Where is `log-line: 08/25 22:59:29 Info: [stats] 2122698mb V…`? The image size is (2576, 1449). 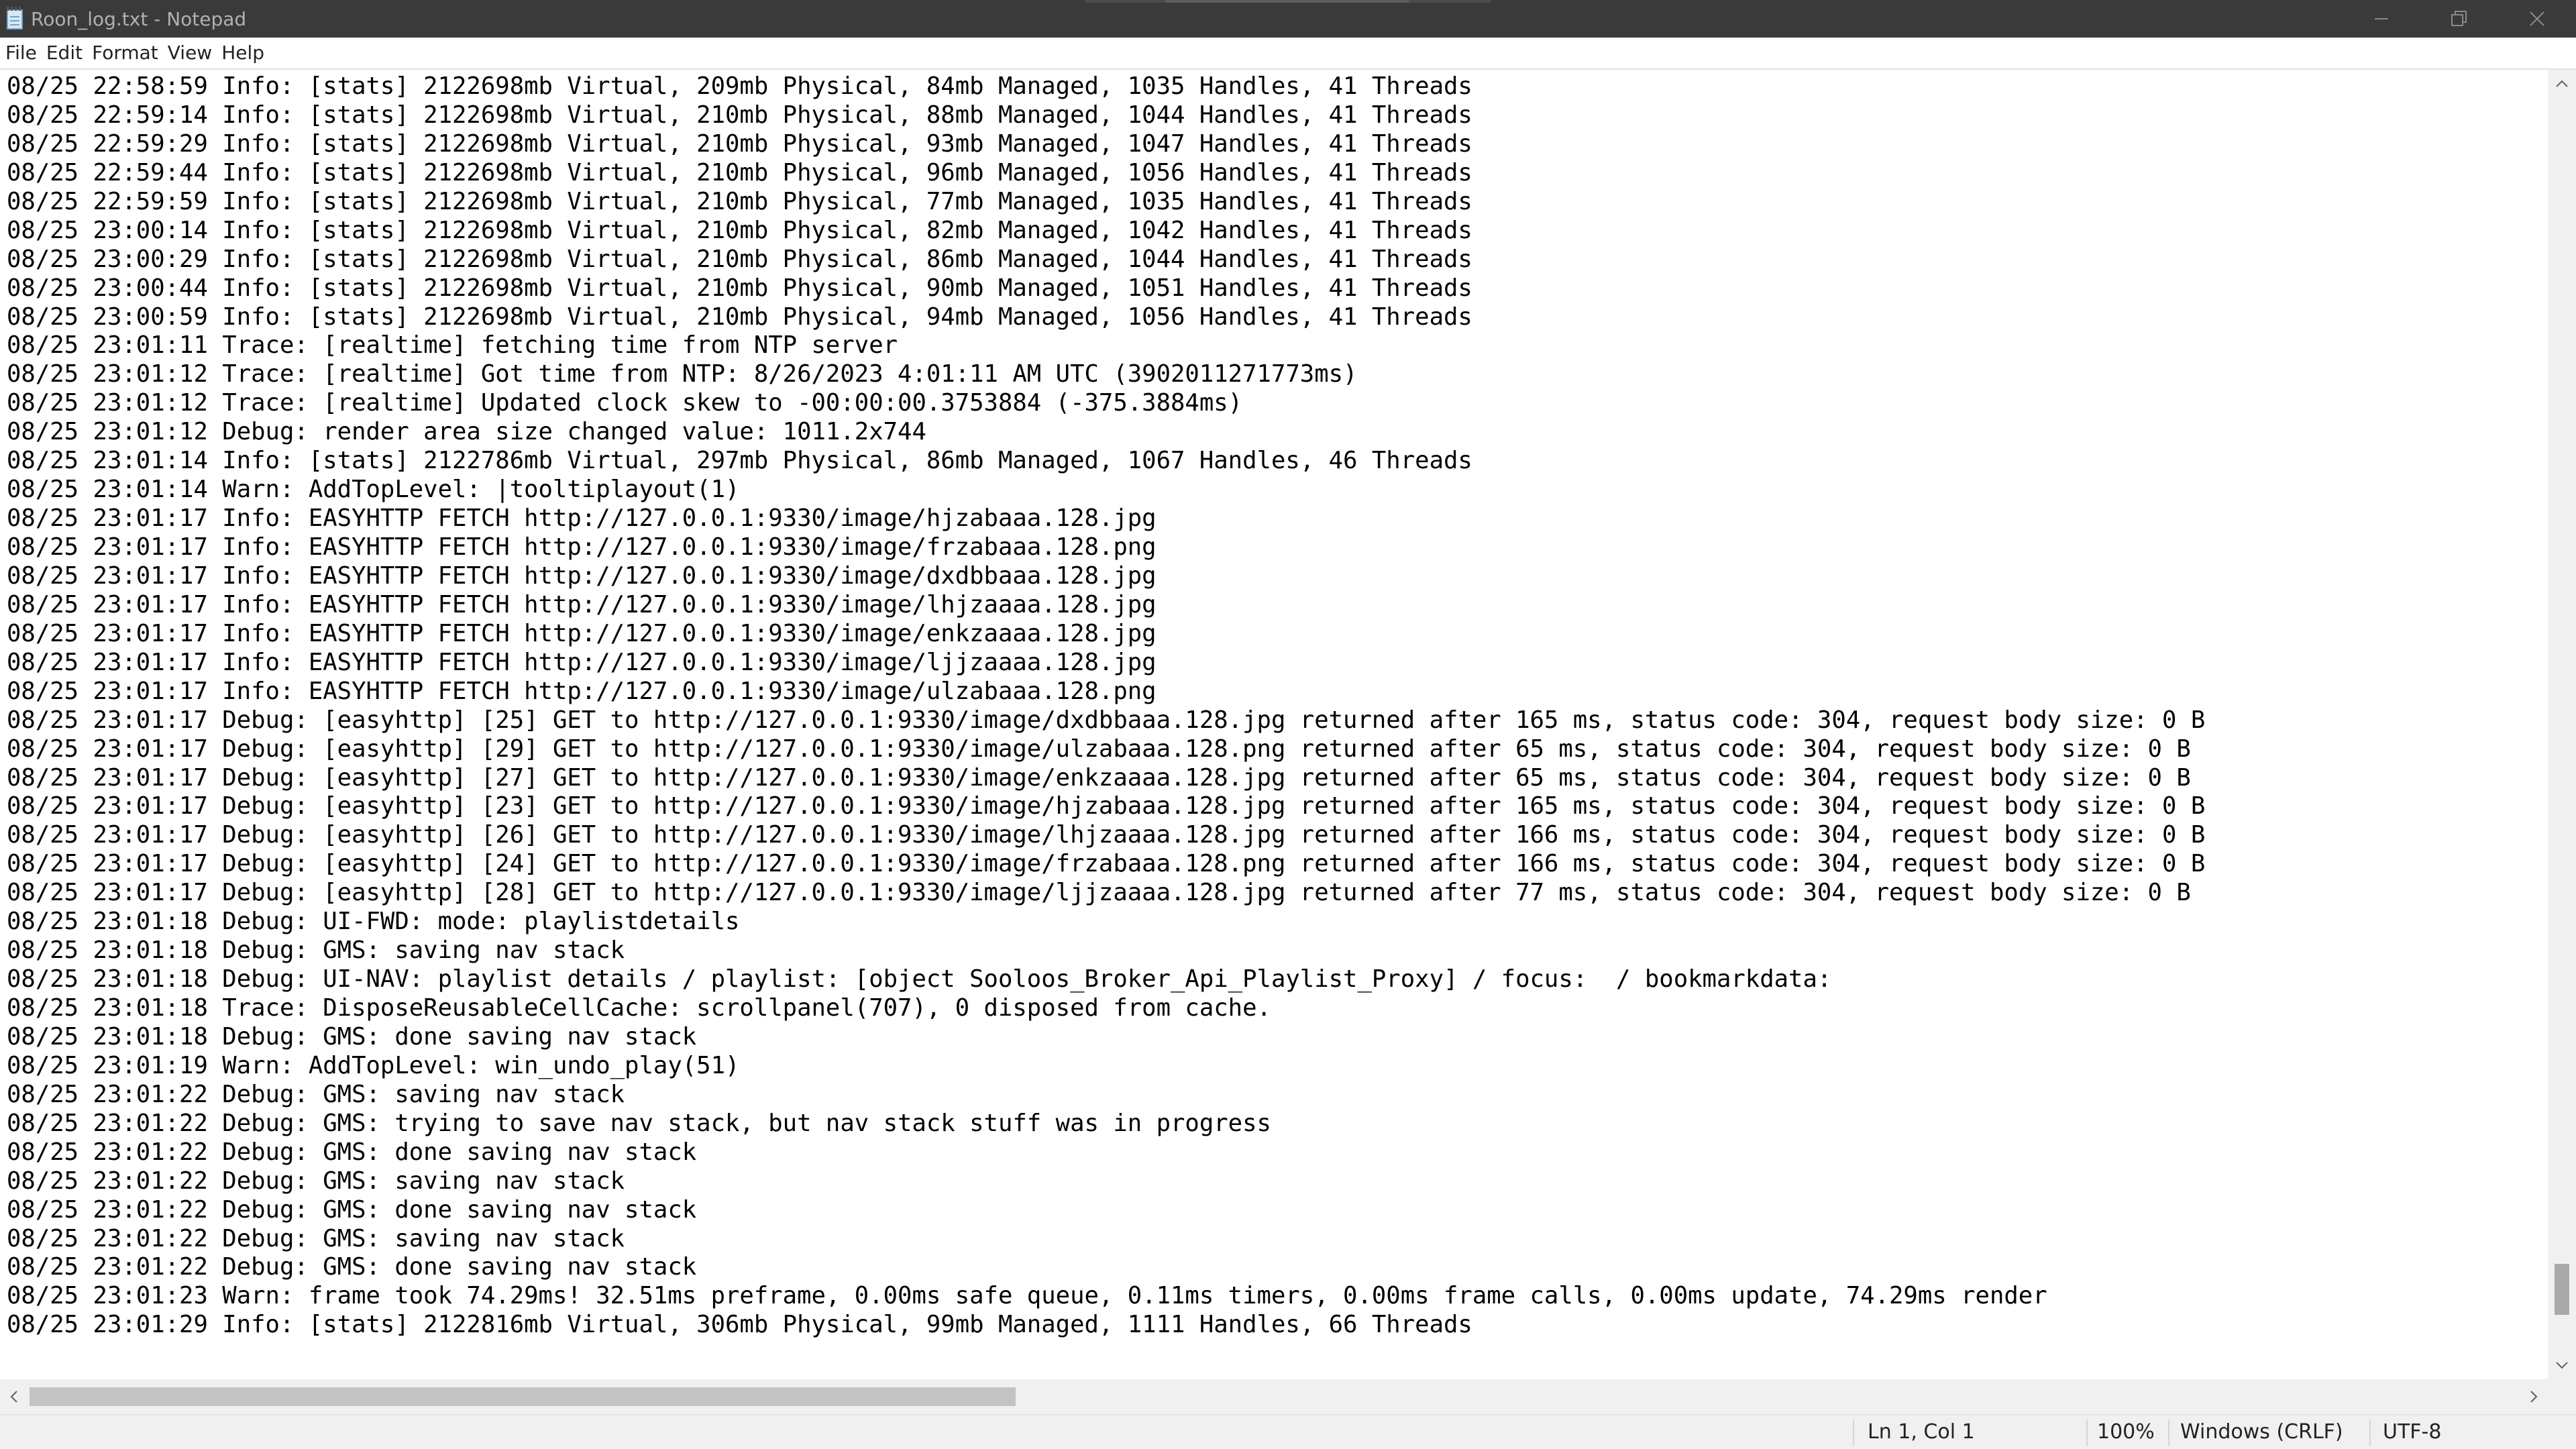
log-line: 08/25 22:59:29 Info: [stats] 2122698mb V… is located at coordinates (739, 143).